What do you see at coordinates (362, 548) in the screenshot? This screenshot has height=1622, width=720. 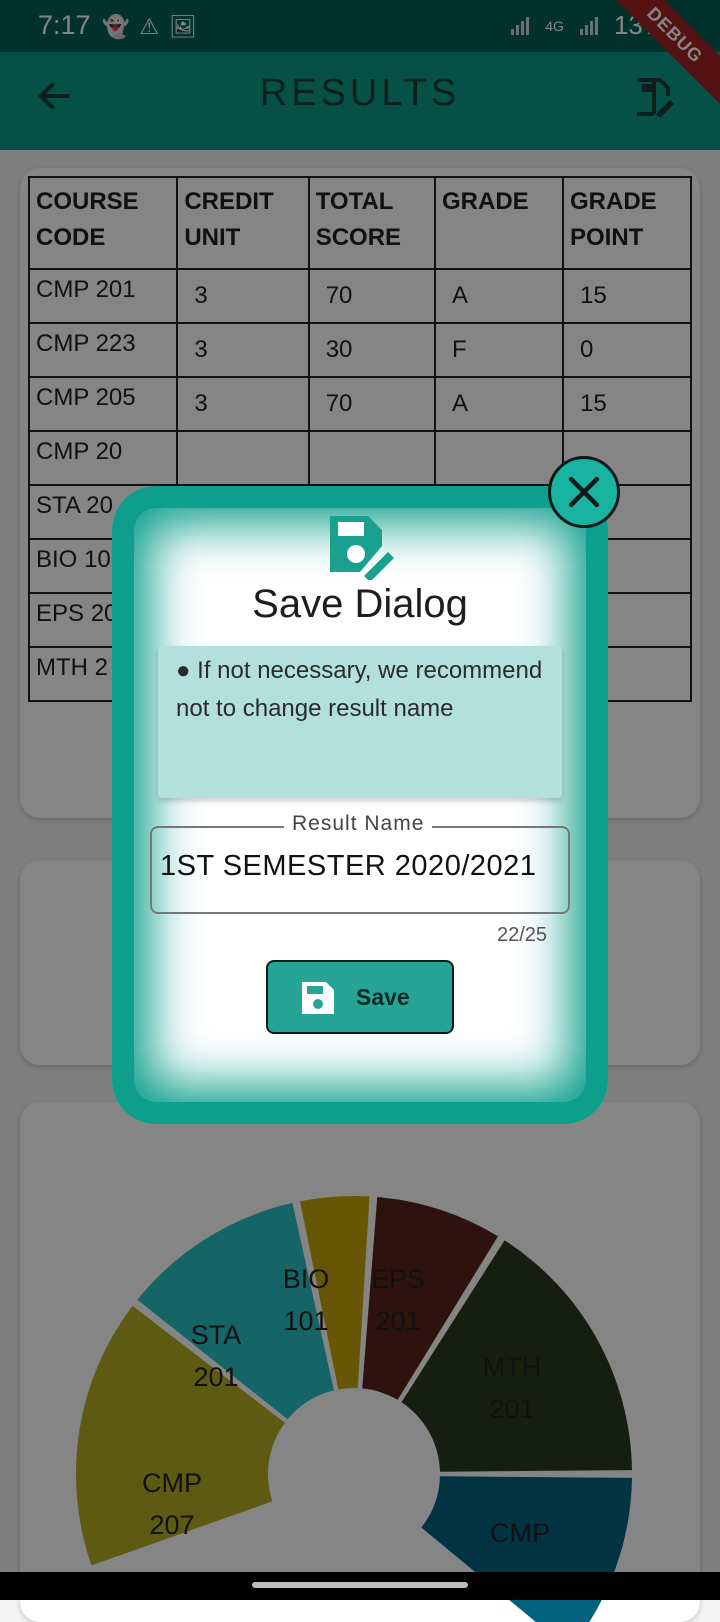 I see `save-edit-icon-dialog` at bounding box center [362, 548].